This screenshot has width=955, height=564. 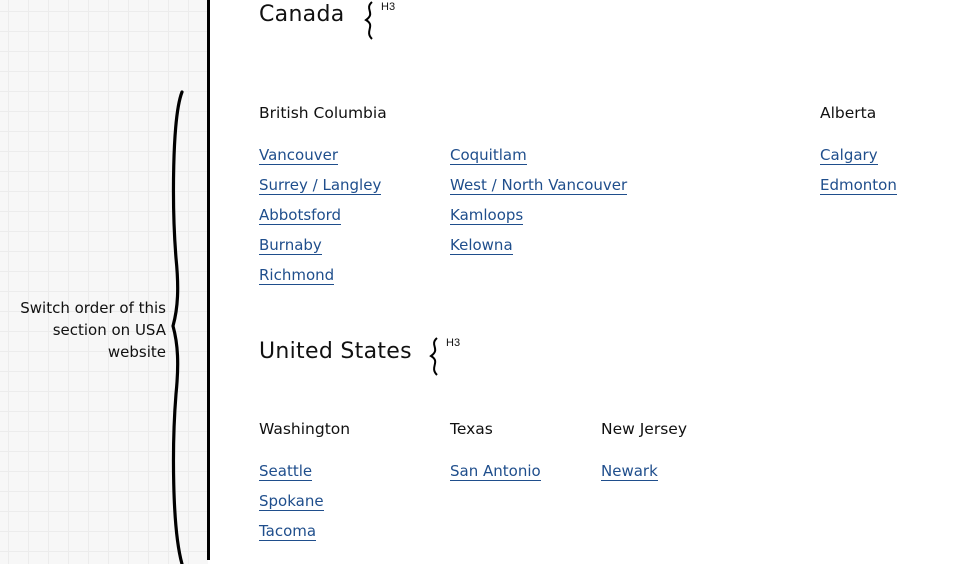 I want to click on region-heading-new-jersey: New Jersey, so click(x=644, y=429).